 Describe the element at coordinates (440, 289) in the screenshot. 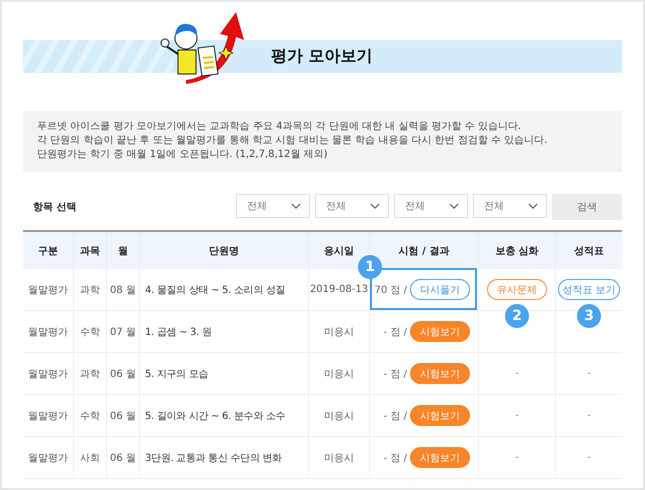

I see `retry-button: 다시풀기` at that location.